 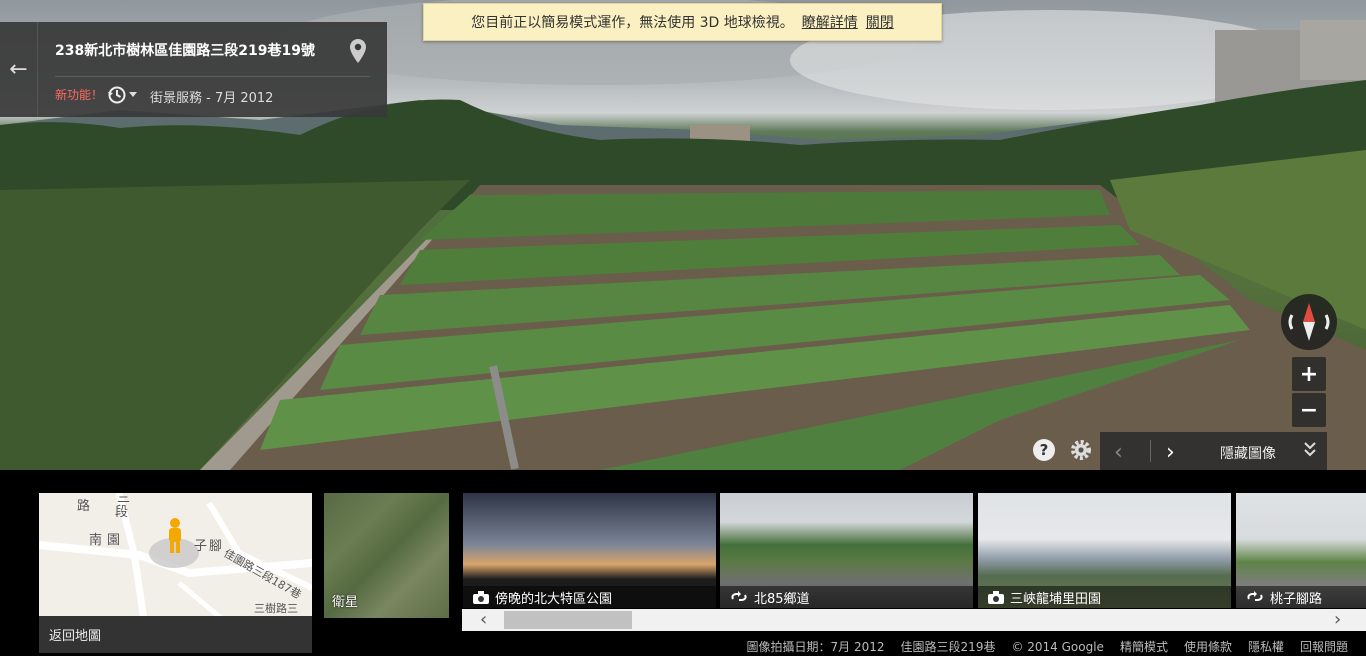 I want to click on thumbnail-caption: 桃子腳路, so click(x=1301, y=597).